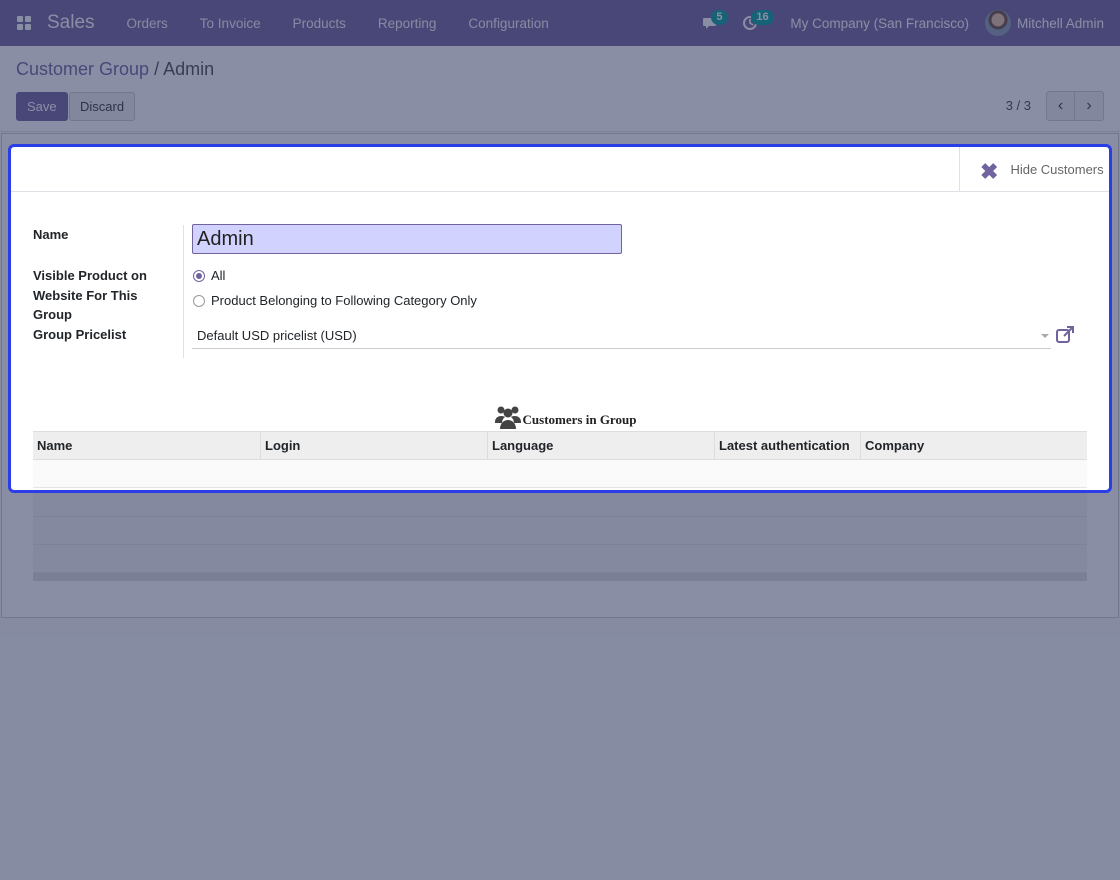 Image resolution: width=1120 pixels, height=880 pixels. Describe the element at coordinates (407, 239) in the screenshot. I see `name-field: Admin` at that location.